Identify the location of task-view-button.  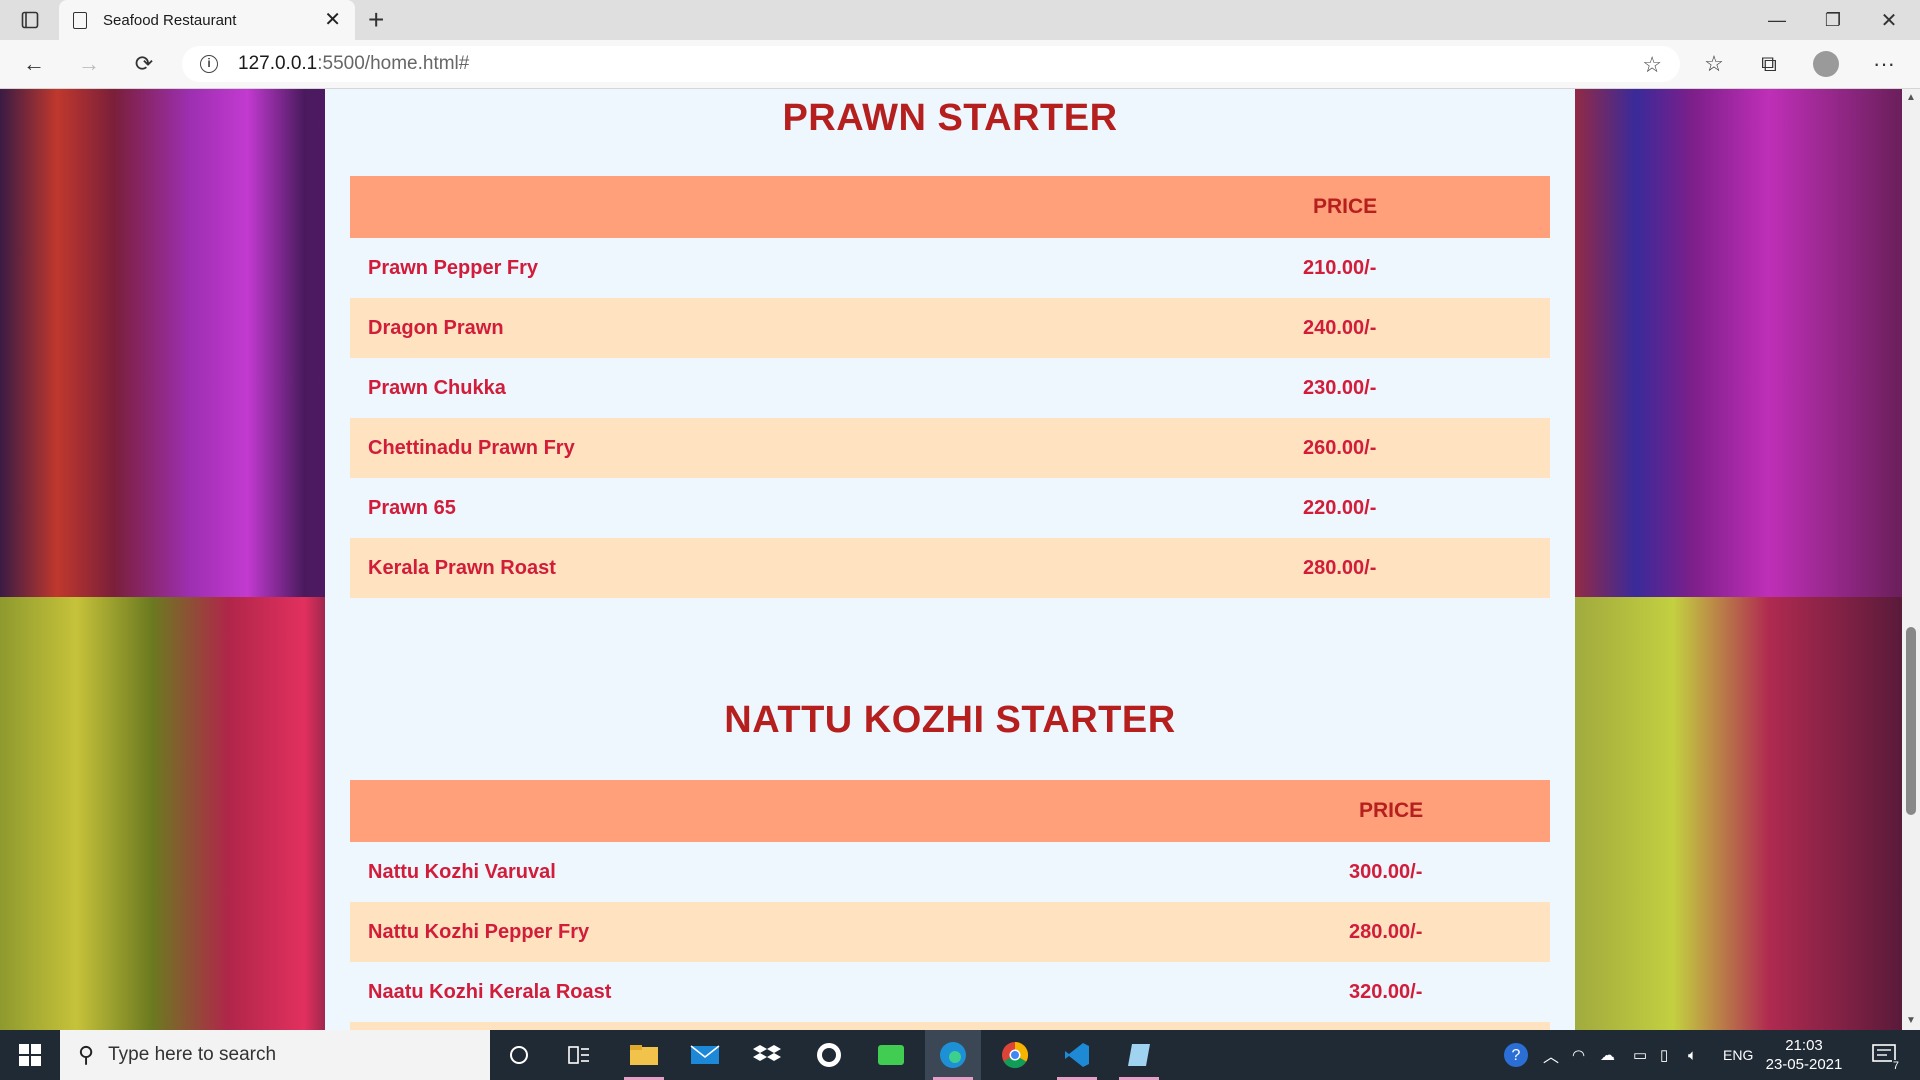
(579, 1055).